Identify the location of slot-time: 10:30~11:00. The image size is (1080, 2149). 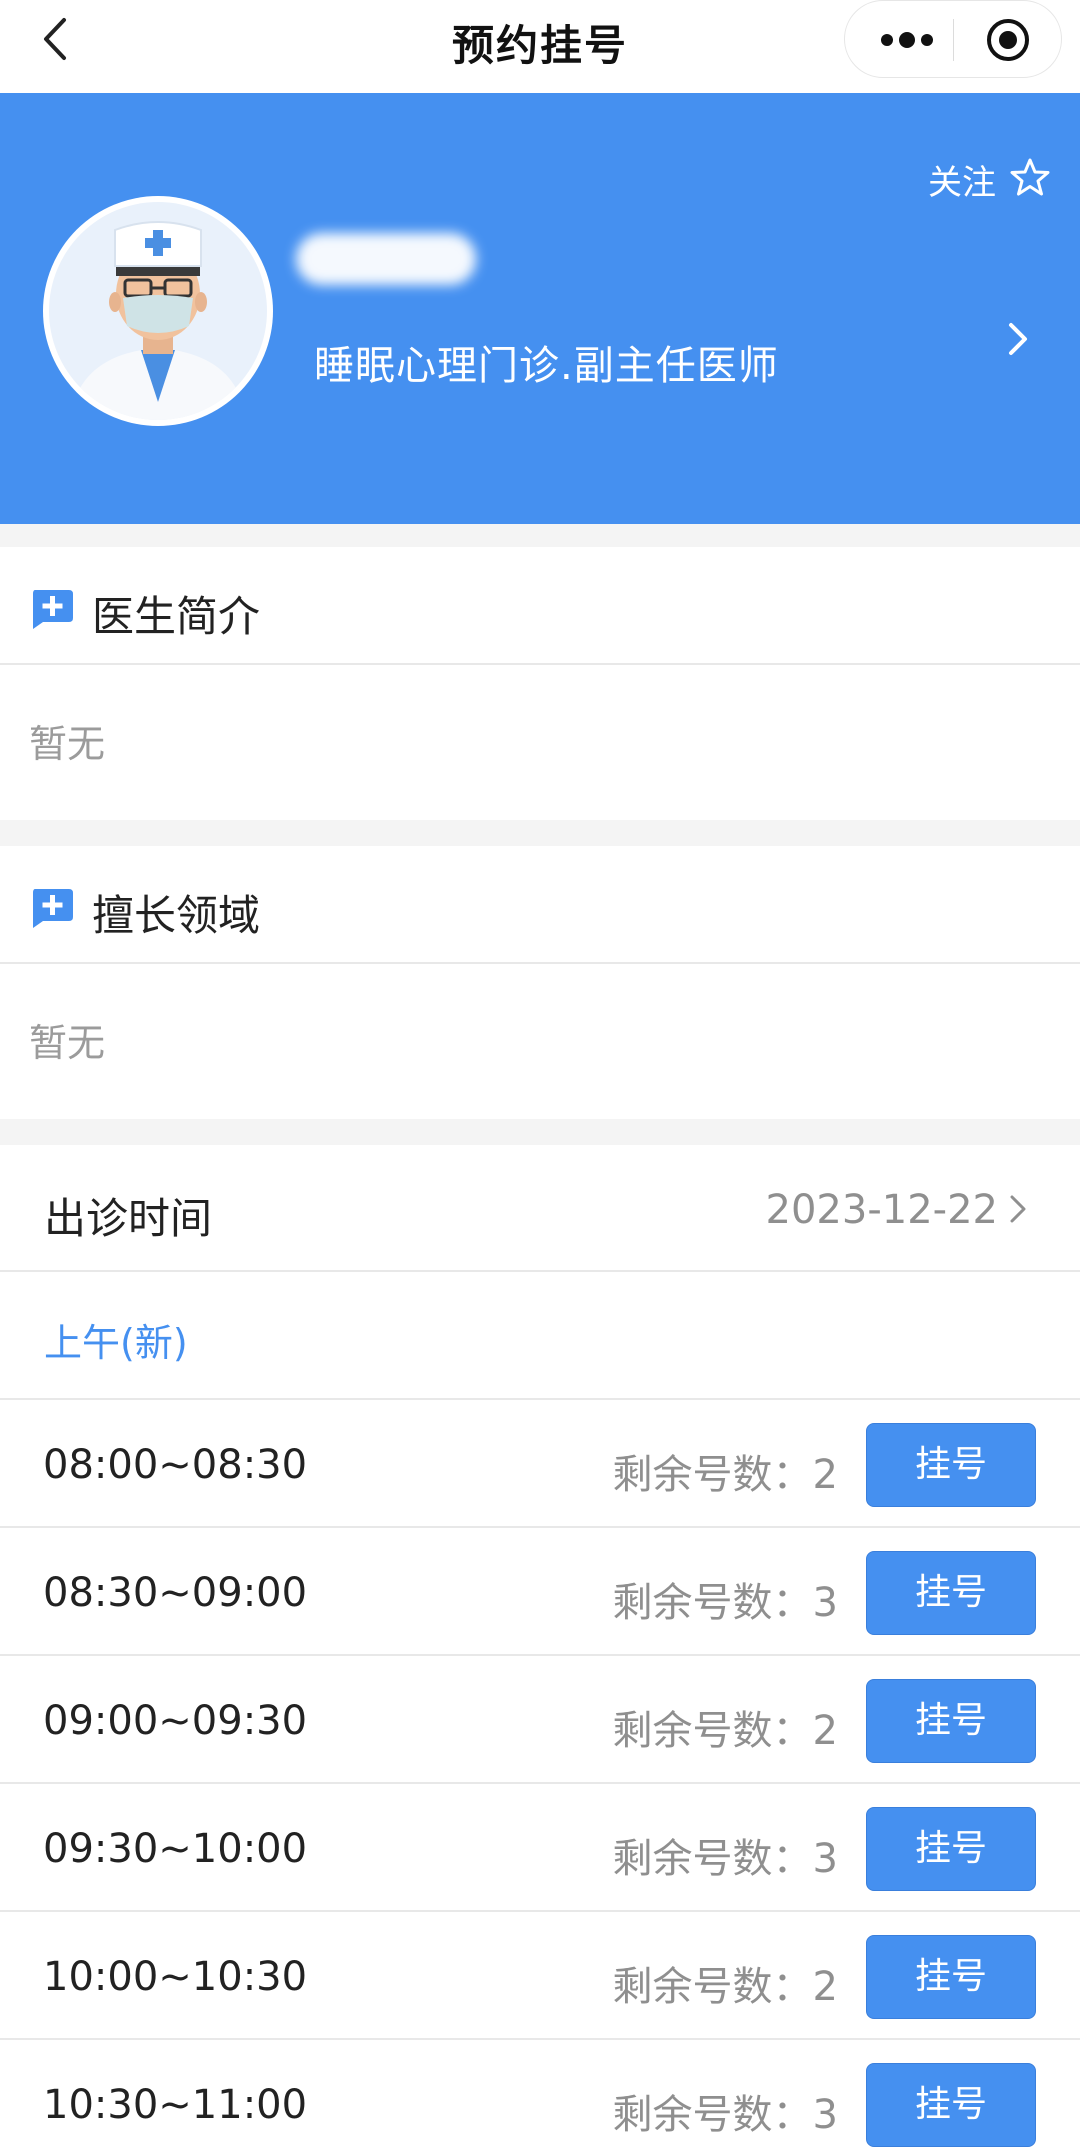
(175, 2105).